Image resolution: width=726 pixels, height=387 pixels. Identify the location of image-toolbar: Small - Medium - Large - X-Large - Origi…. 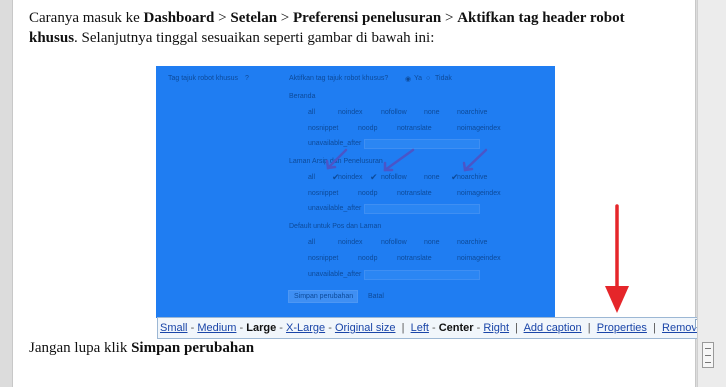
(433, 328).